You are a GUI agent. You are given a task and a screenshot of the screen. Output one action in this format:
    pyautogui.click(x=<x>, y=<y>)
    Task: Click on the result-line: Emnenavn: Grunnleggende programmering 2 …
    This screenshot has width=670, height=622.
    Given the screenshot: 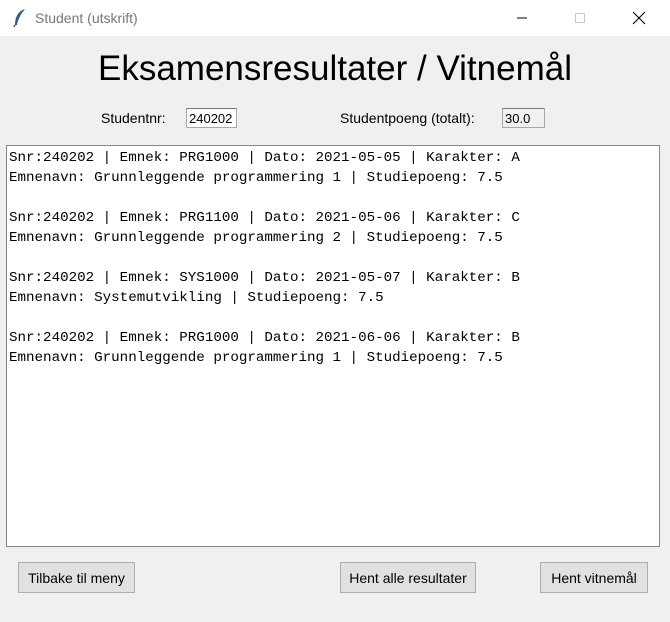 What is the action you would take?
    pyautogui.click(x=256, y=238)
    